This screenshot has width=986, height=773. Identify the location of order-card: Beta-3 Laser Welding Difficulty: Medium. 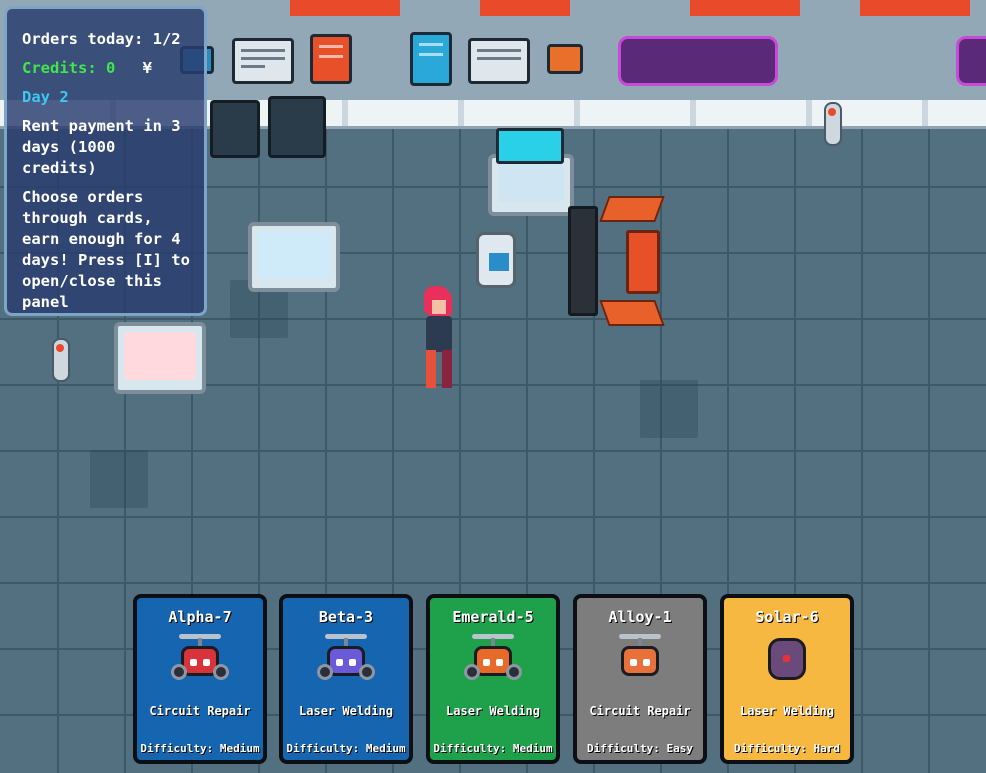
(346, 679).